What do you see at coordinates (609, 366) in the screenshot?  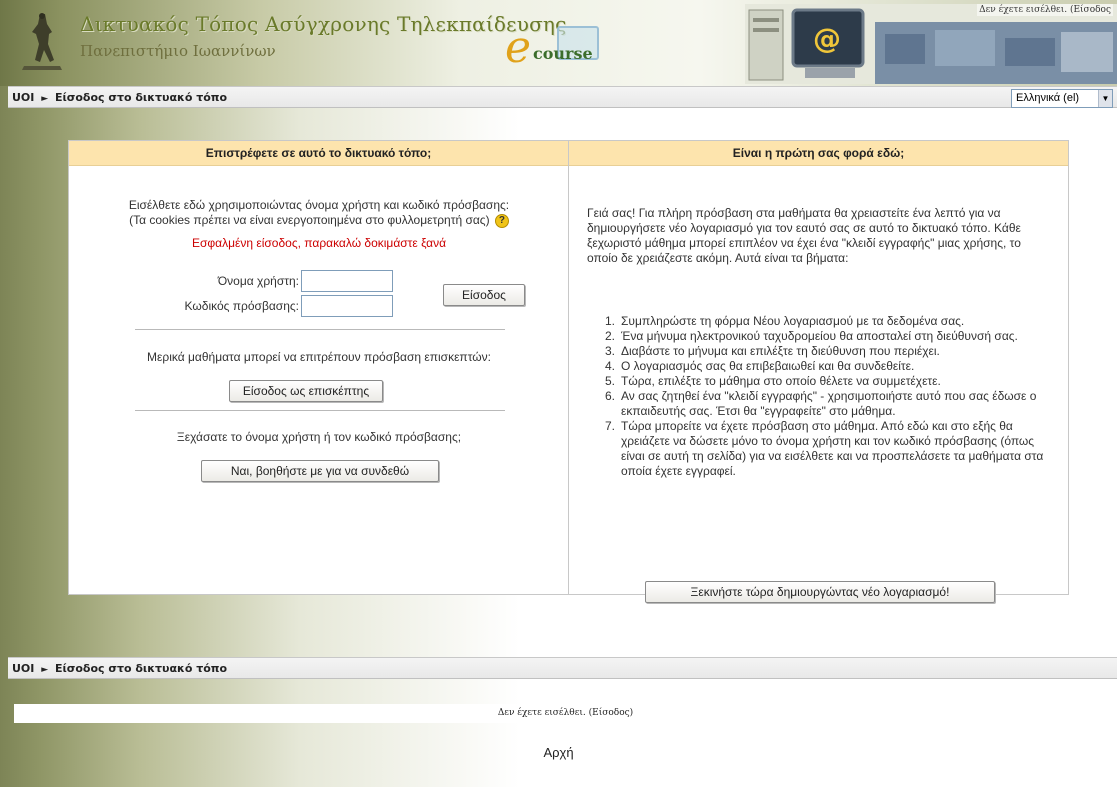 I see `signup-step-number: 4.` at bounding box center [609, 366].